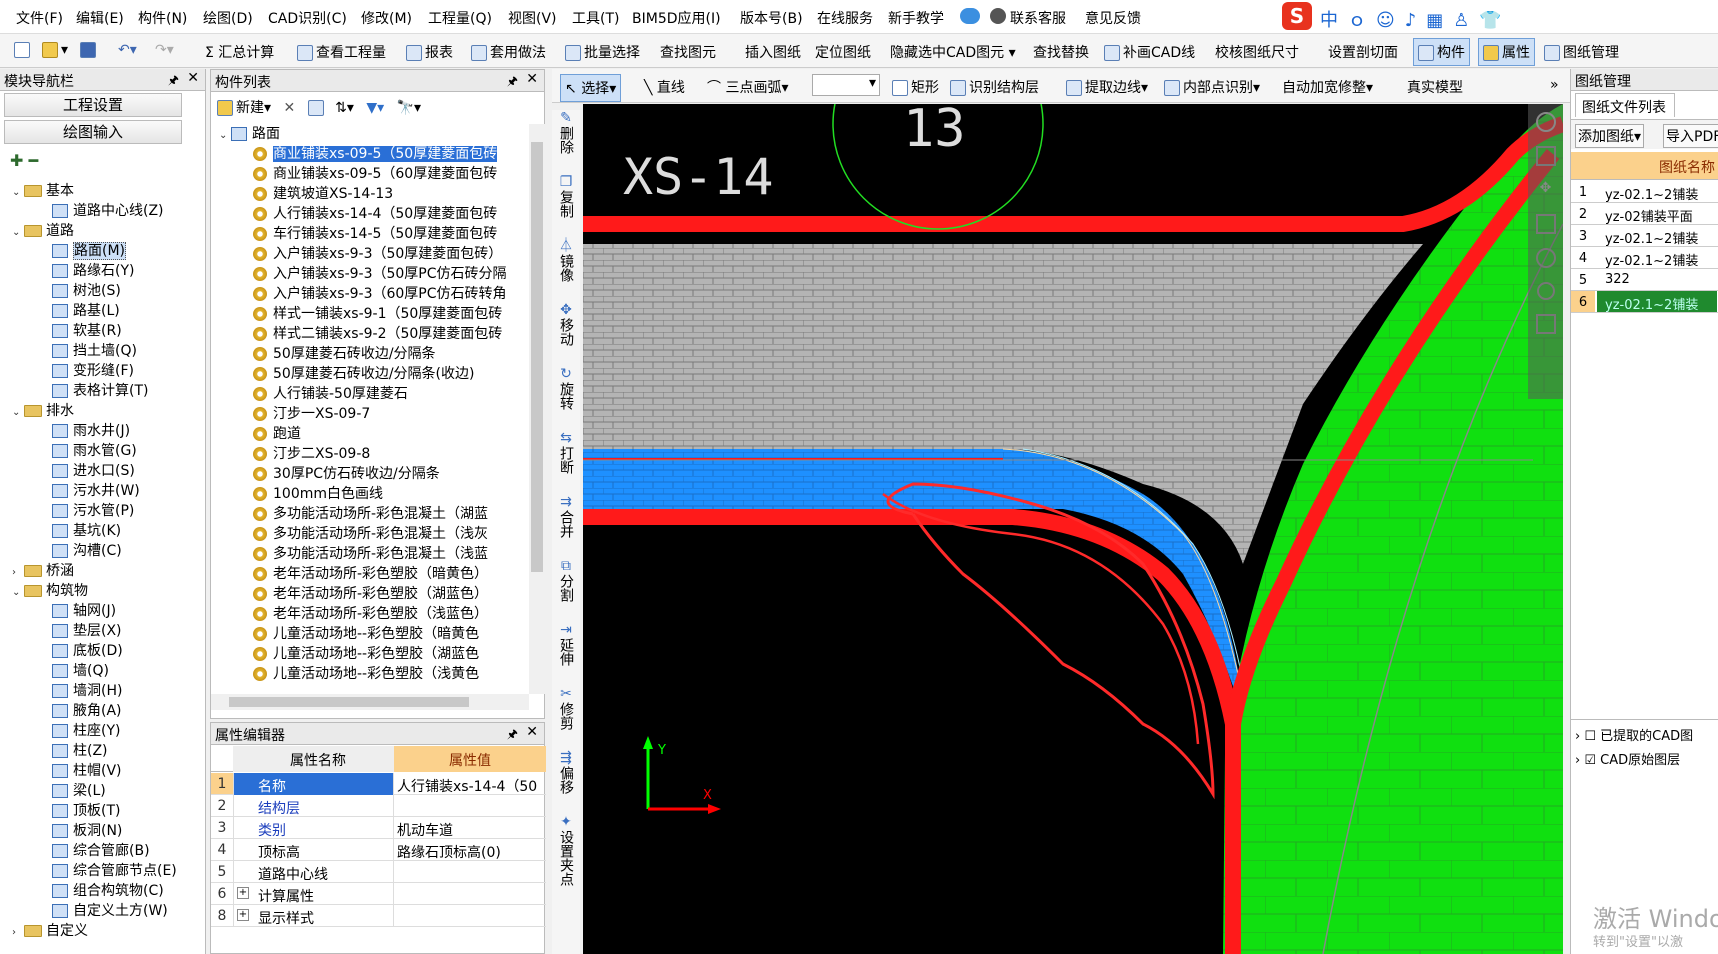 The width and height of the screenshot is (1718, 954). Describe the element at coordinates (470, 784) in the screenshot. I see `property-value: 人行铺装xs-14-4（50` at that location.